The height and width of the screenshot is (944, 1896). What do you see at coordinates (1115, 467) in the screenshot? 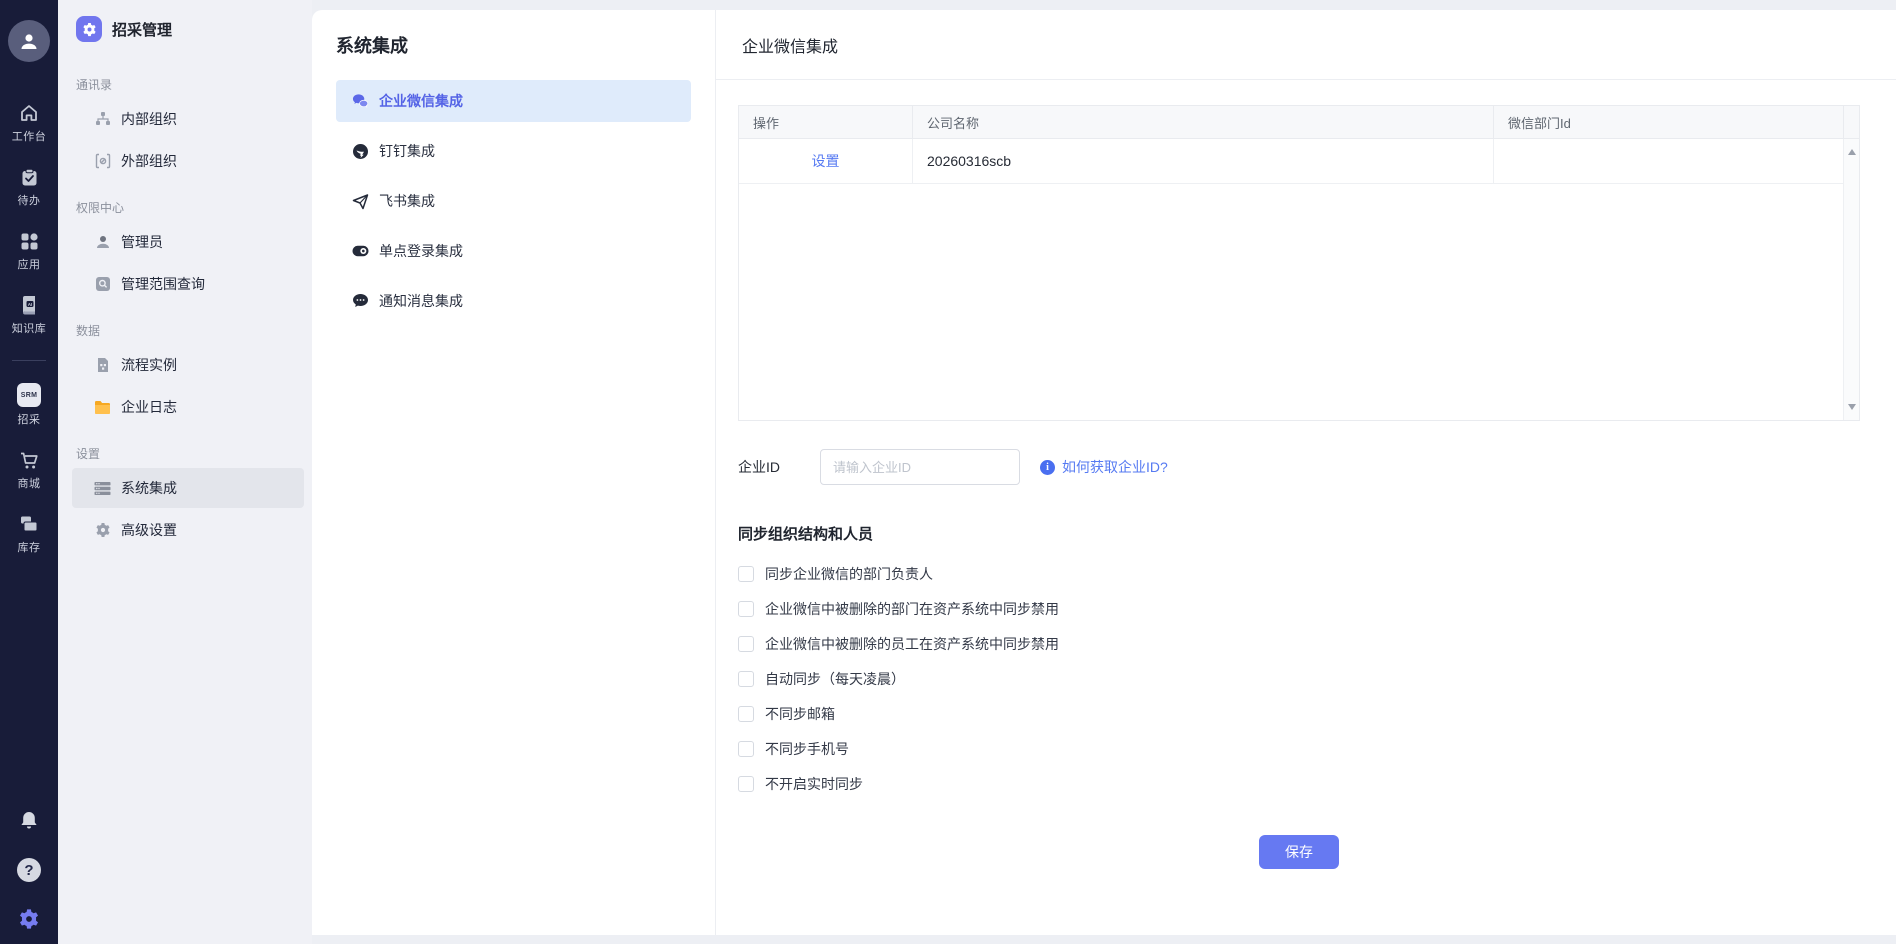
I see `how-to-get-corp-id-link: 如何获取企业ID?` at bounding box center [1115, 467].